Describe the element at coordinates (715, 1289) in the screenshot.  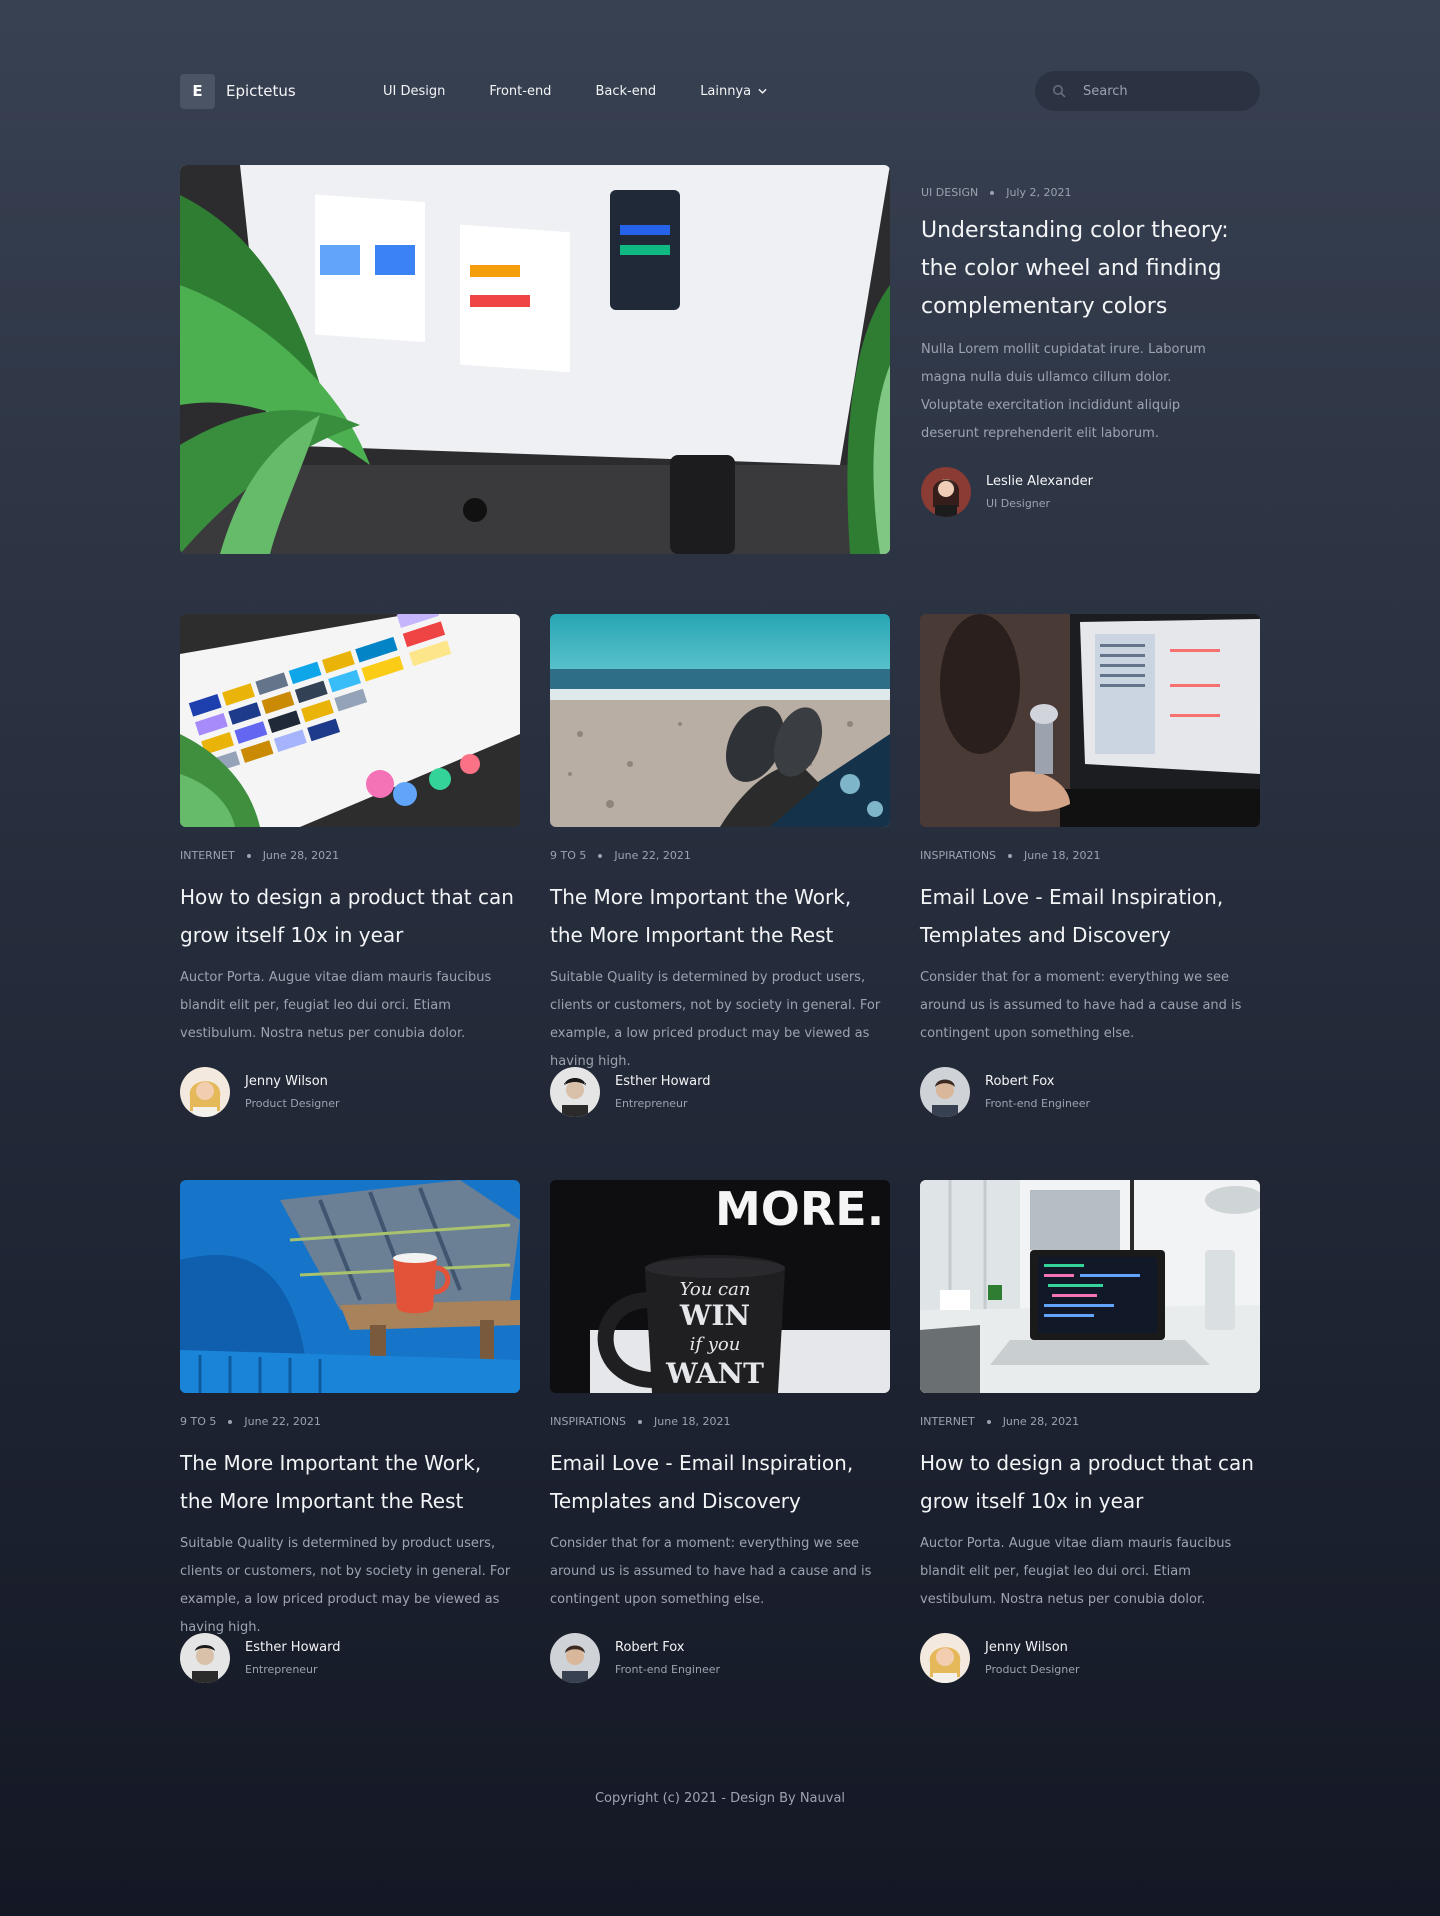
I see `mug-text-1: You can` at that location.